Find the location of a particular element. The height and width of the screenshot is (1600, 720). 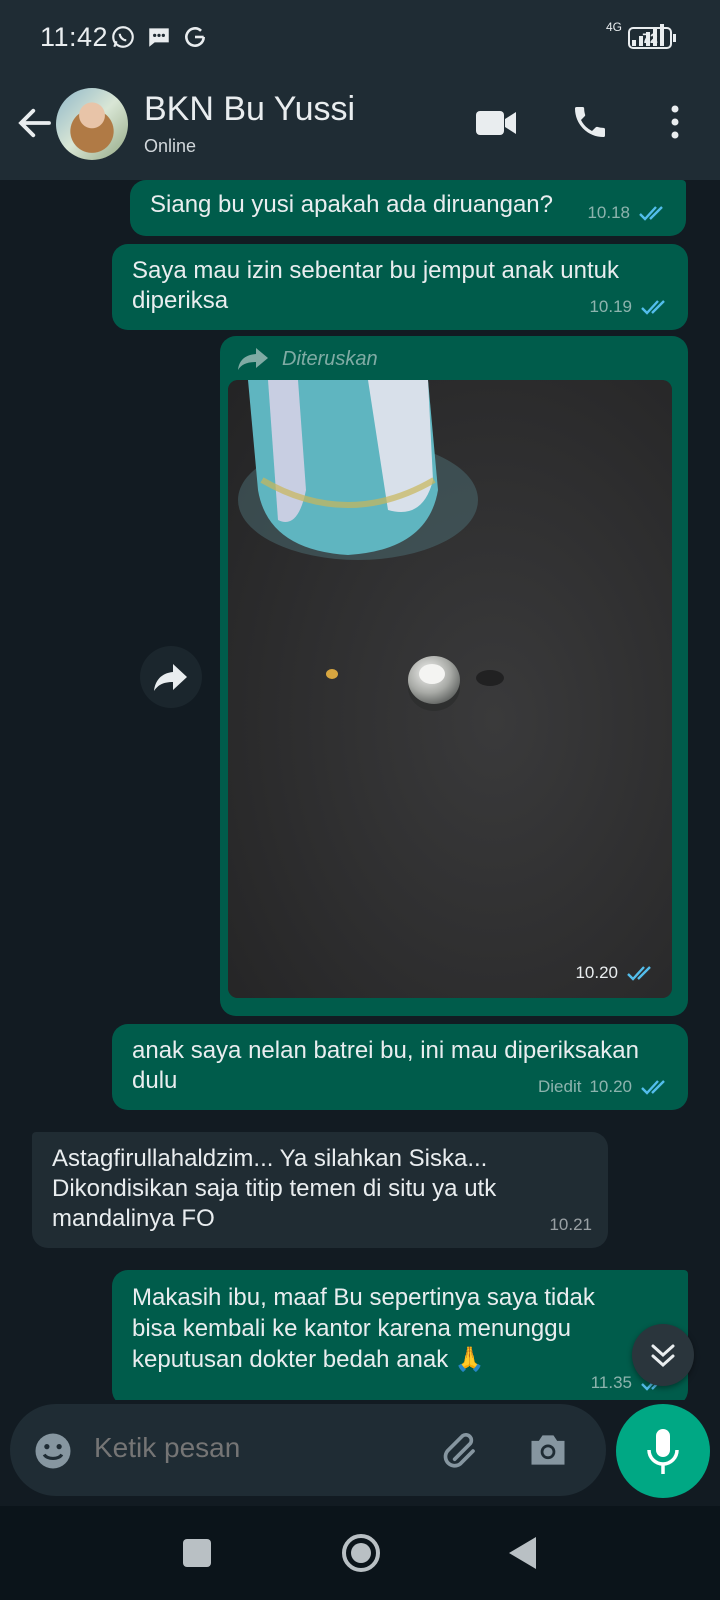

google-notification-icon is located at coordinates (195, 37).